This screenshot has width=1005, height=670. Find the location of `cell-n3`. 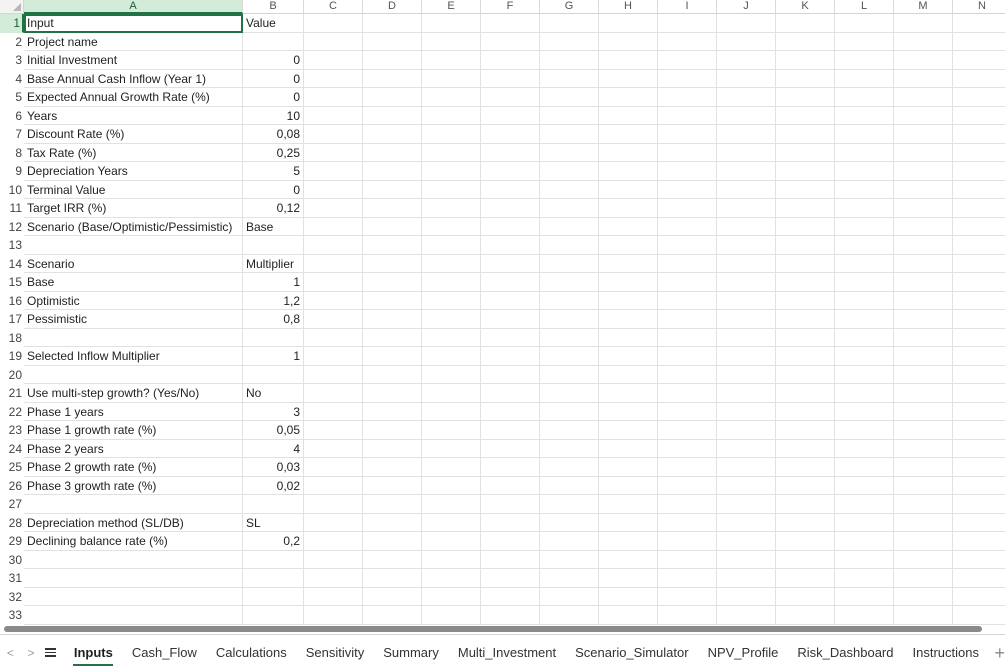

cell-n3 is located at coordinates (979, 60).